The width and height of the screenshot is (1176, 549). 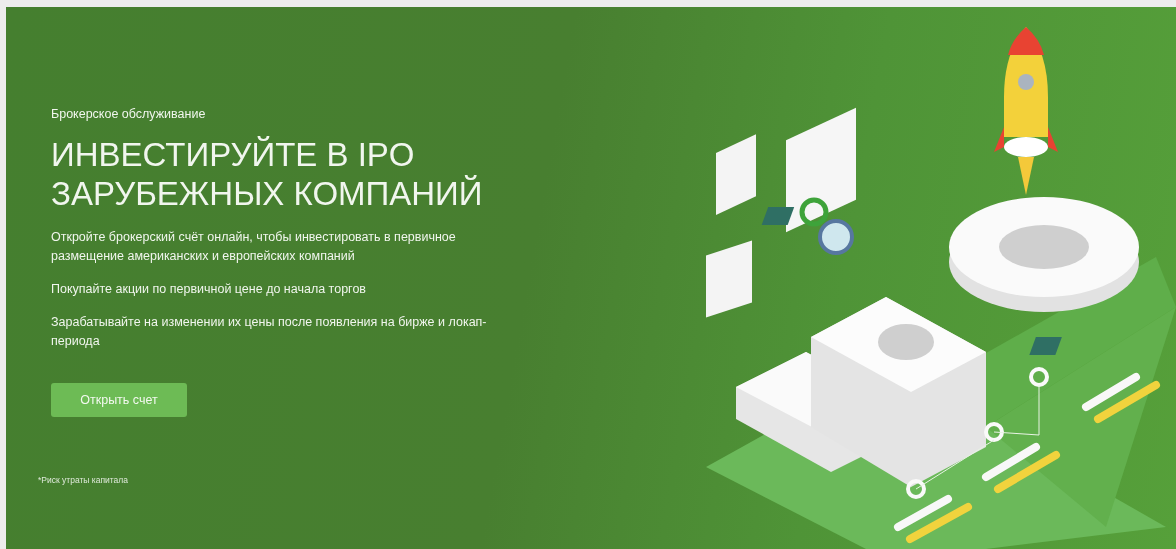 I want to click on page-heading: ИНВЕСТИРУЙТЕ В IPO ЗАРУБЕЖНЫХ КОМПАНИЙ, so click(x=267, y=174).